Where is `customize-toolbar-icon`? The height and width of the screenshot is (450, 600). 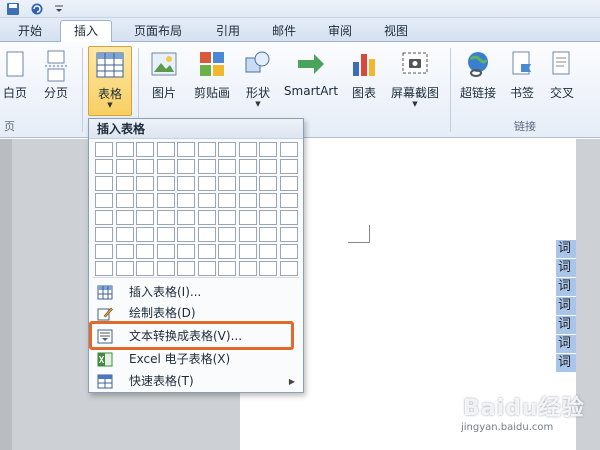 customize-toolbar-icon is located at coordinates (59, 9).